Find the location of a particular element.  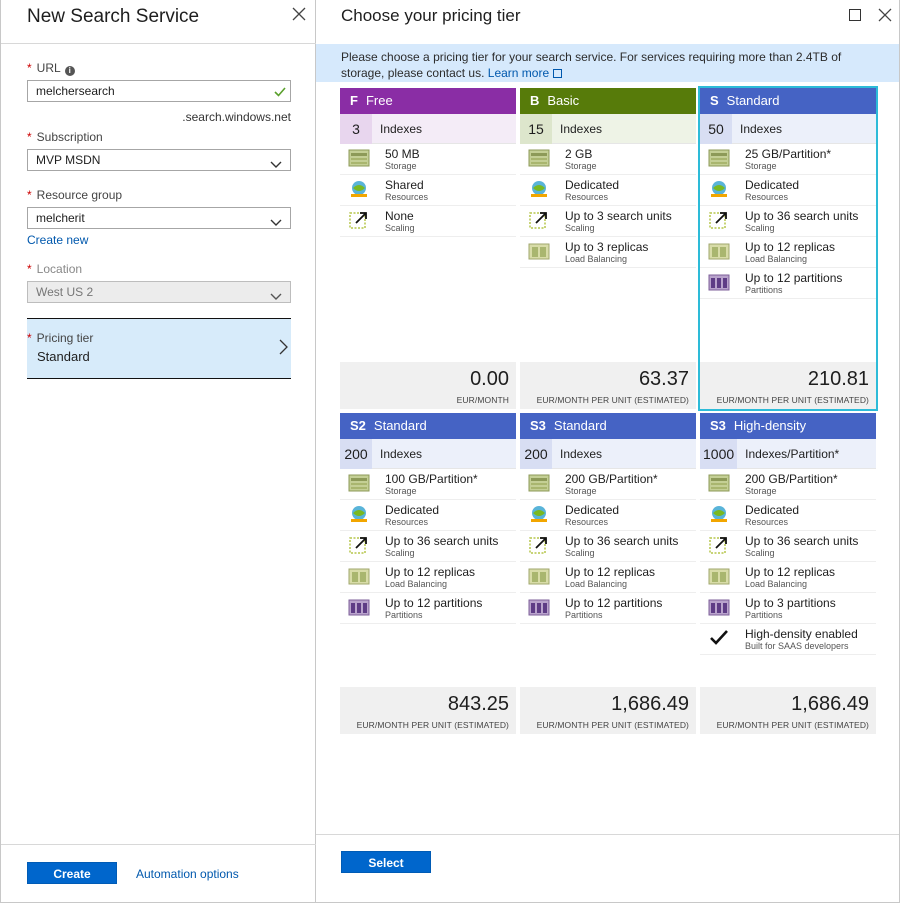

feature-row: 200 GB/Partition* Storage is located at coordinates (608, 484).